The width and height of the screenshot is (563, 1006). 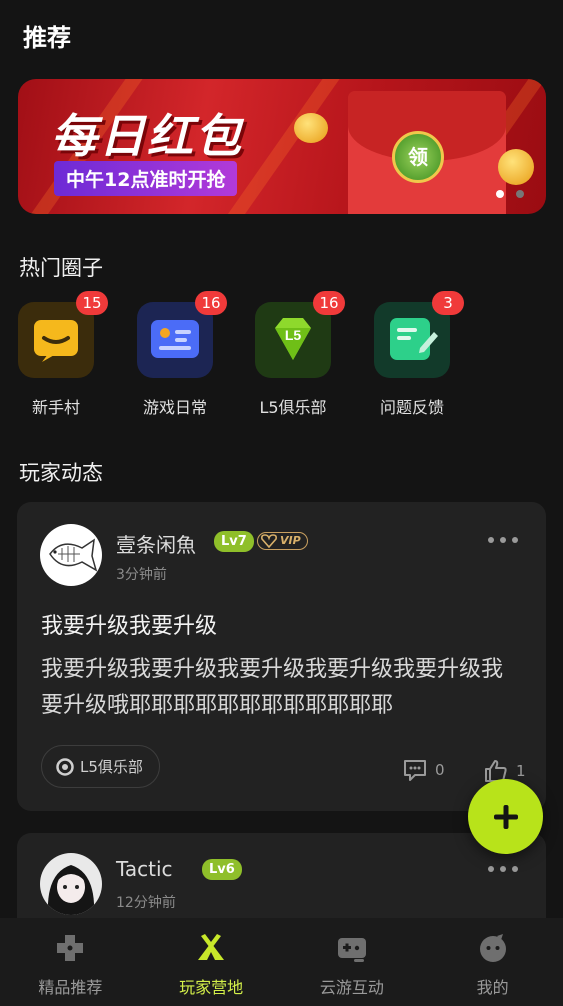 I want to click on gamepad-icon, so click(x=70, y=948).